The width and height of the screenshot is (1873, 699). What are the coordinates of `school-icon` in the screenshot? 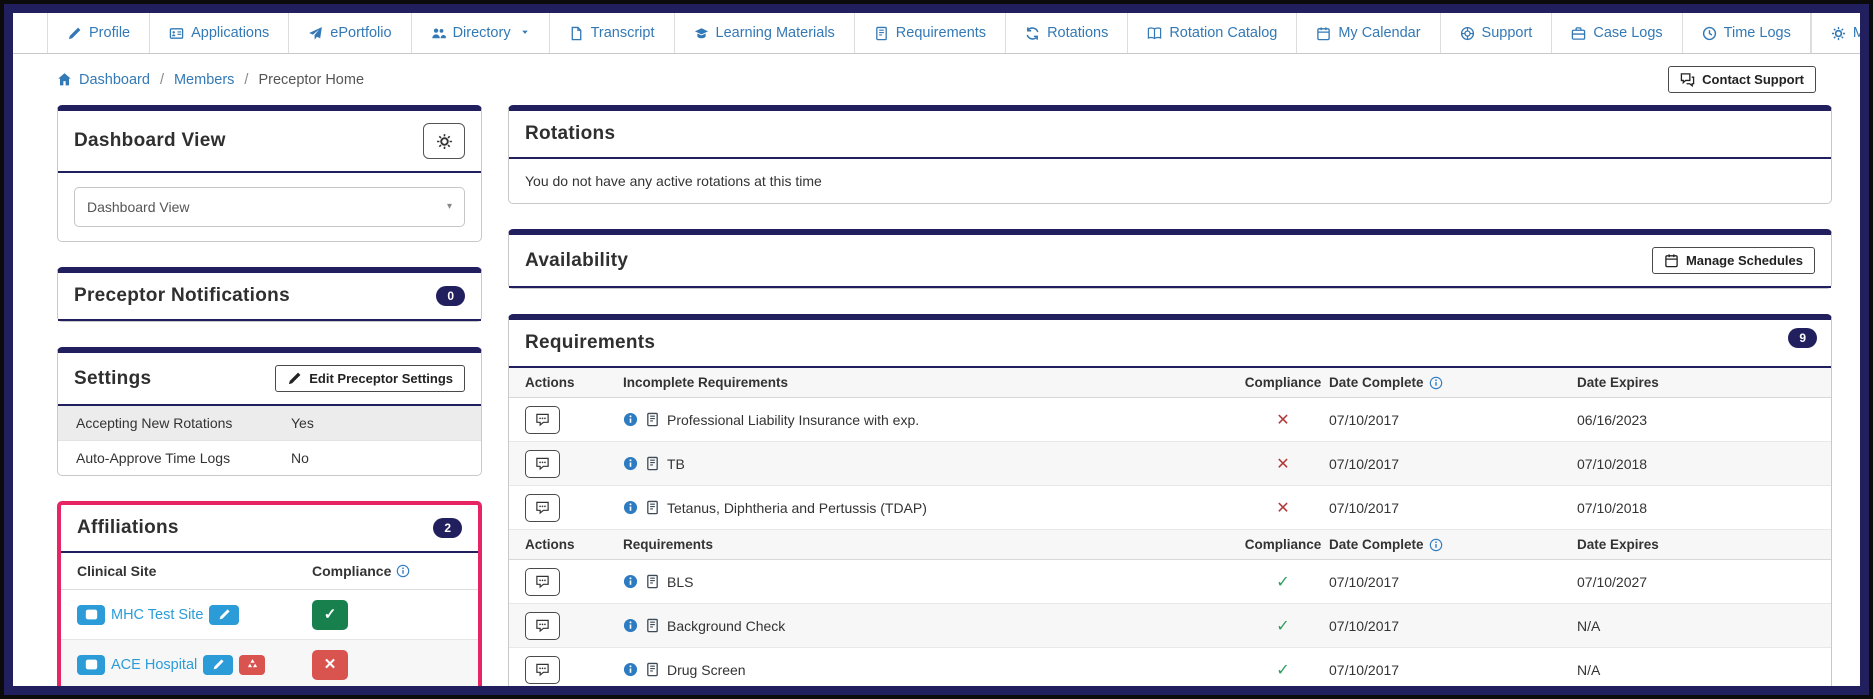 It's located at (701, 33).